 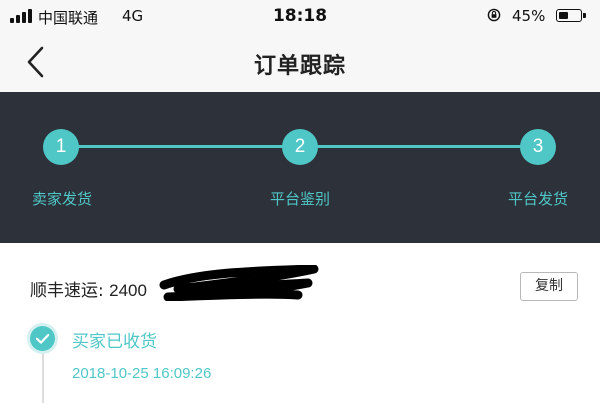 What do you see at coordinates (128, 290) in the screenshot?
I see `tracking-number: 2400` at bounding box center [128, 290].